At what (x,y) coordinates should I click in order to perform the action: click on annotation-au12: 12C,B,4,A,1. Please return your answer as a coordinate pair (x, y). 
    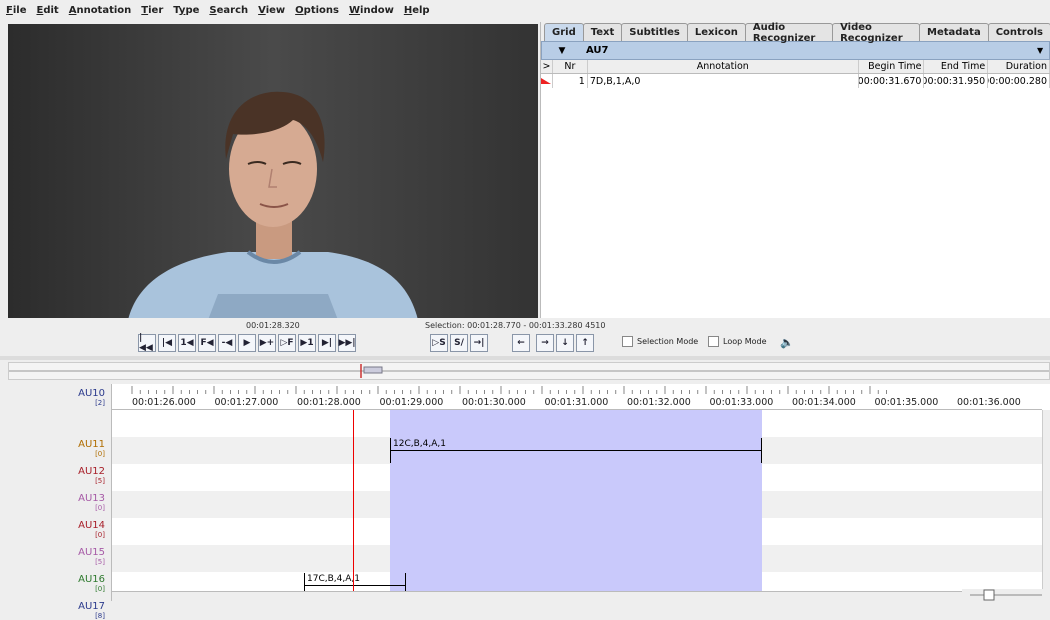
    Looking at the image, I should click on (576, 450).